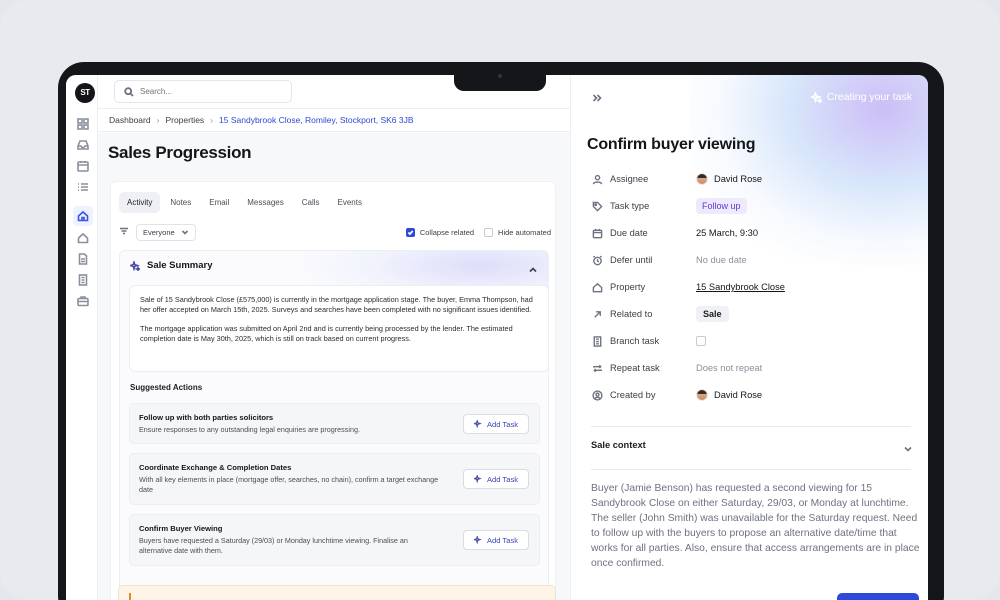 The width and height of the screenshot is (1000, 600). What do you see at coordinates (85, 93) in the screenshot?
I see `app-logo: ST` at bounding box center [85, 93].